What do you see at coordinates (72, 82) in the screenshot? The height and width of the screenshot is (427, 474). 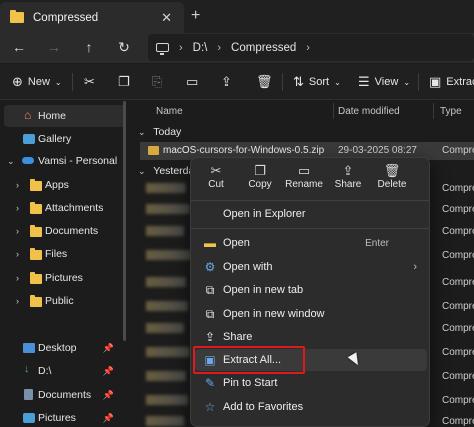 I see `divider` at bounding box center [72, 82].